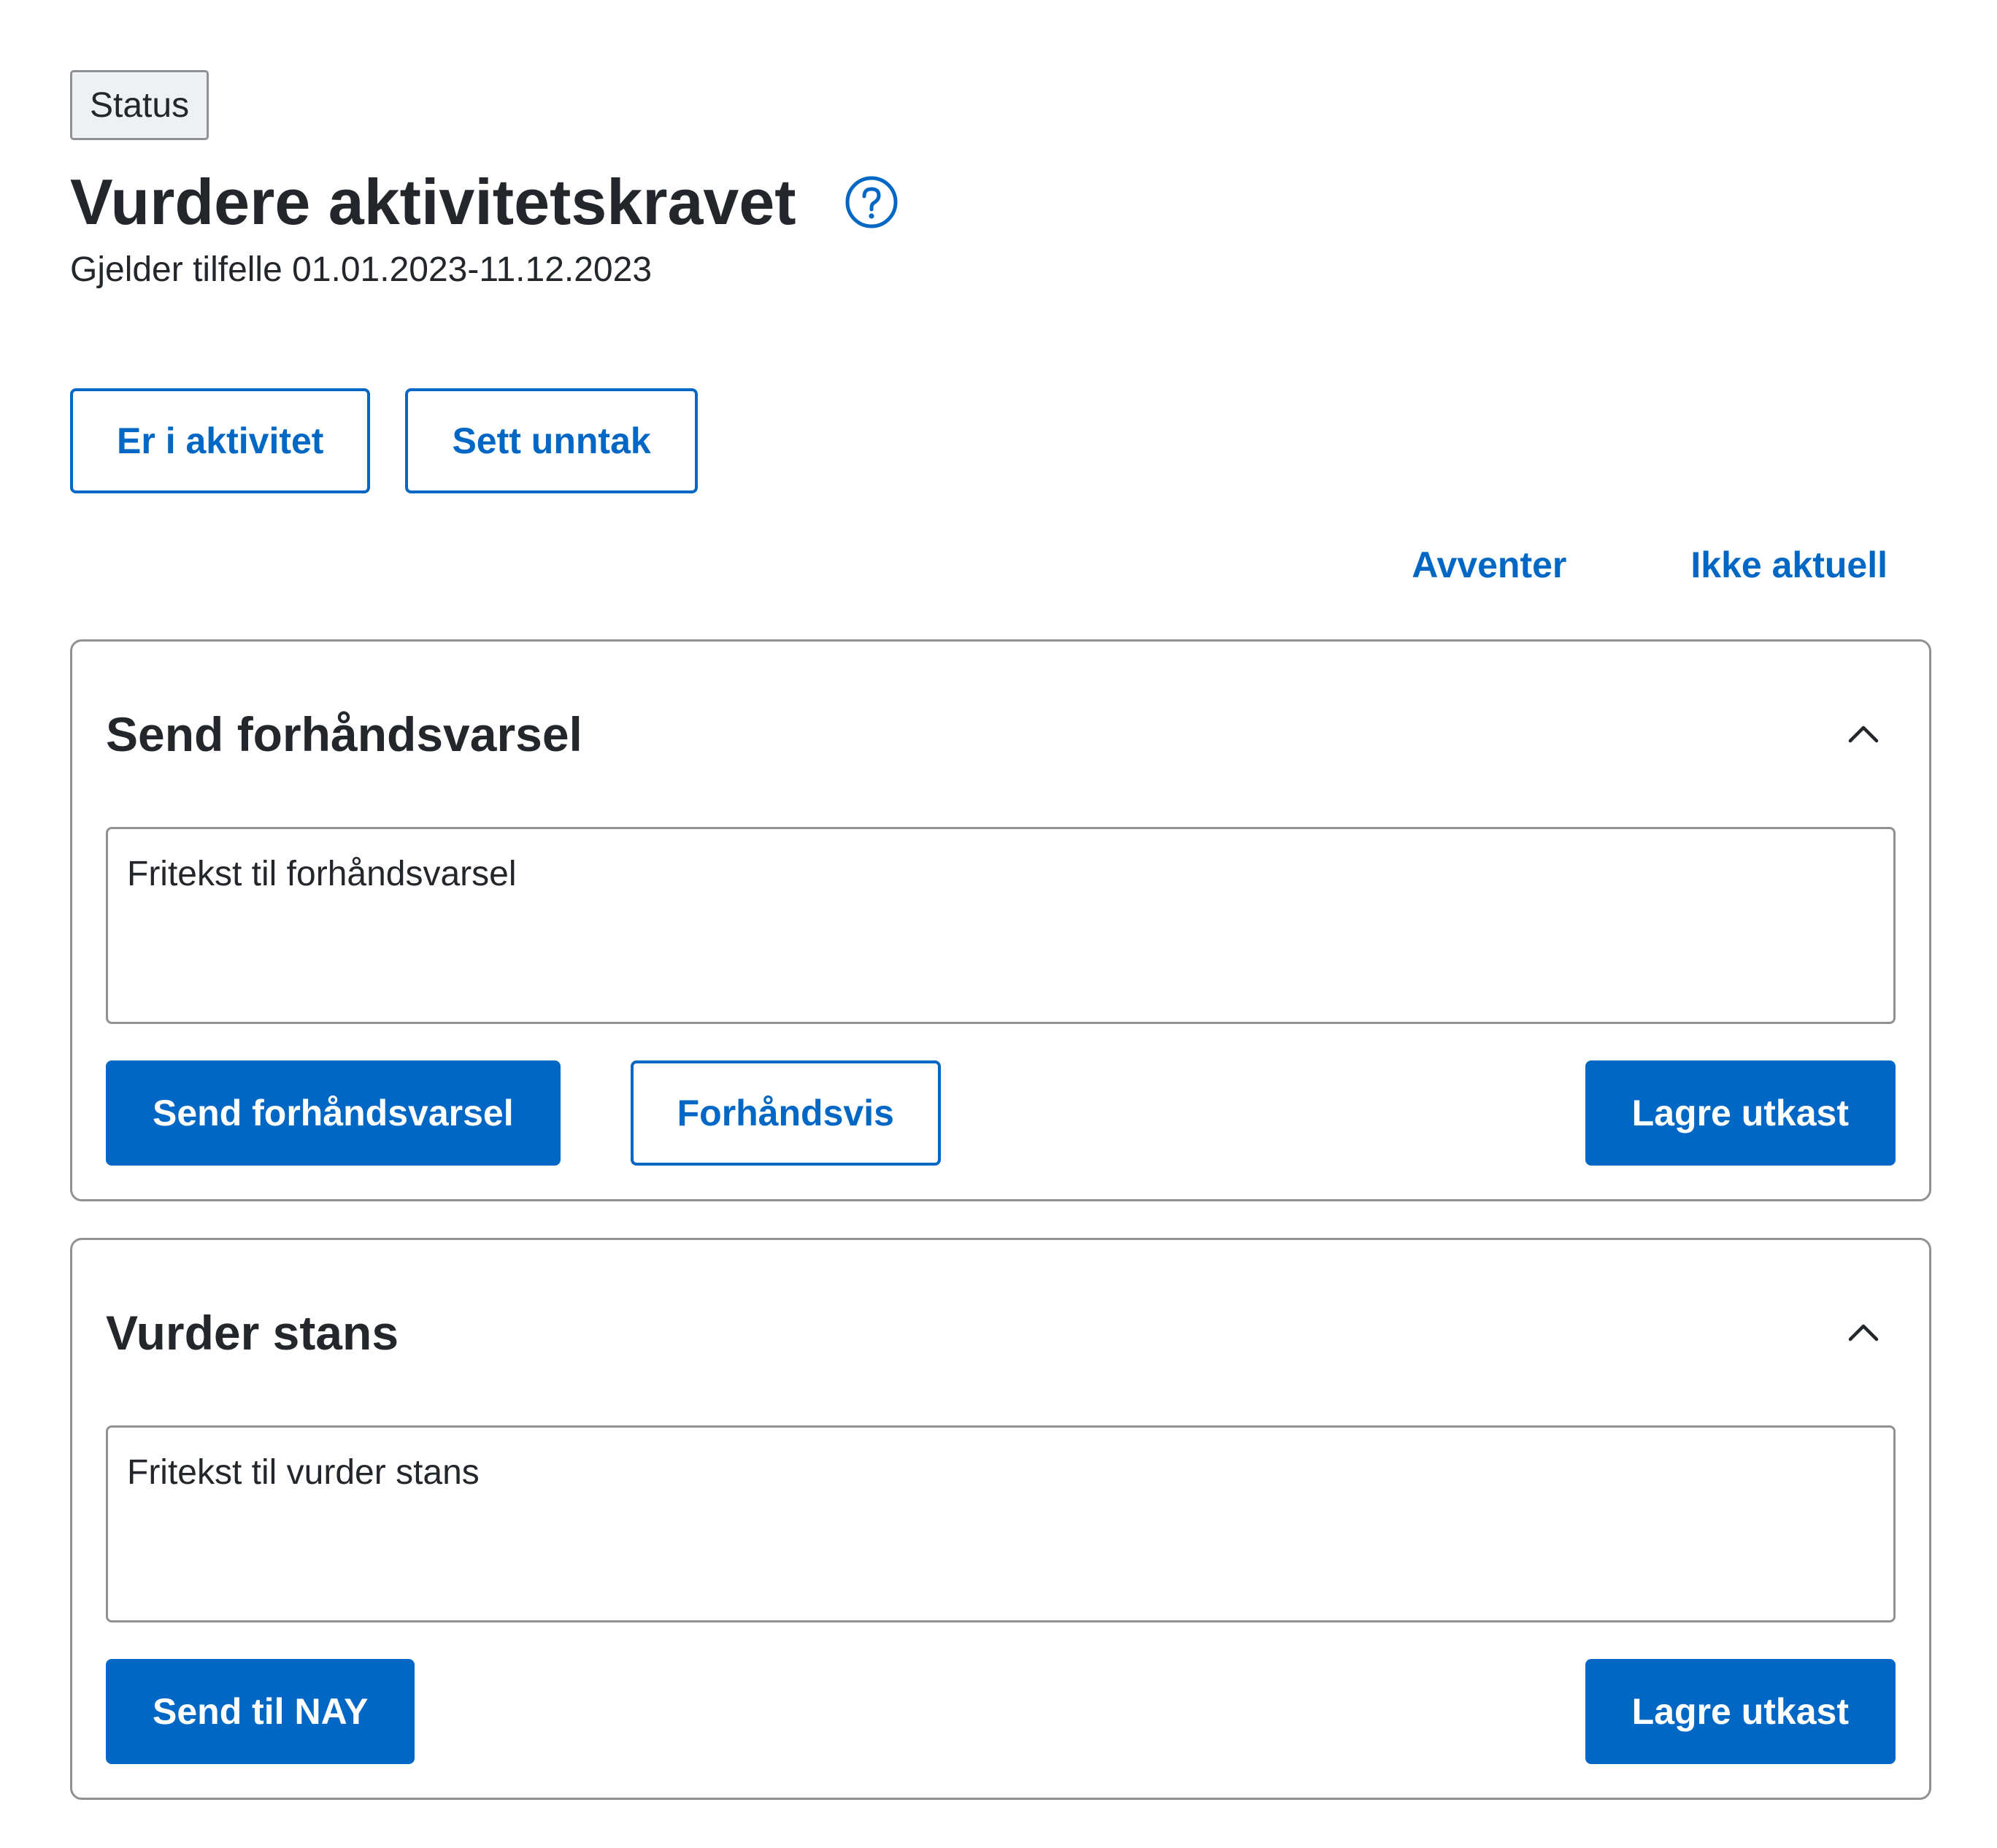  Describe the element at coordinates (1001, 1332) in the screenshot. I see `vurder-stans-panel-header: Vurder stans` at that location.